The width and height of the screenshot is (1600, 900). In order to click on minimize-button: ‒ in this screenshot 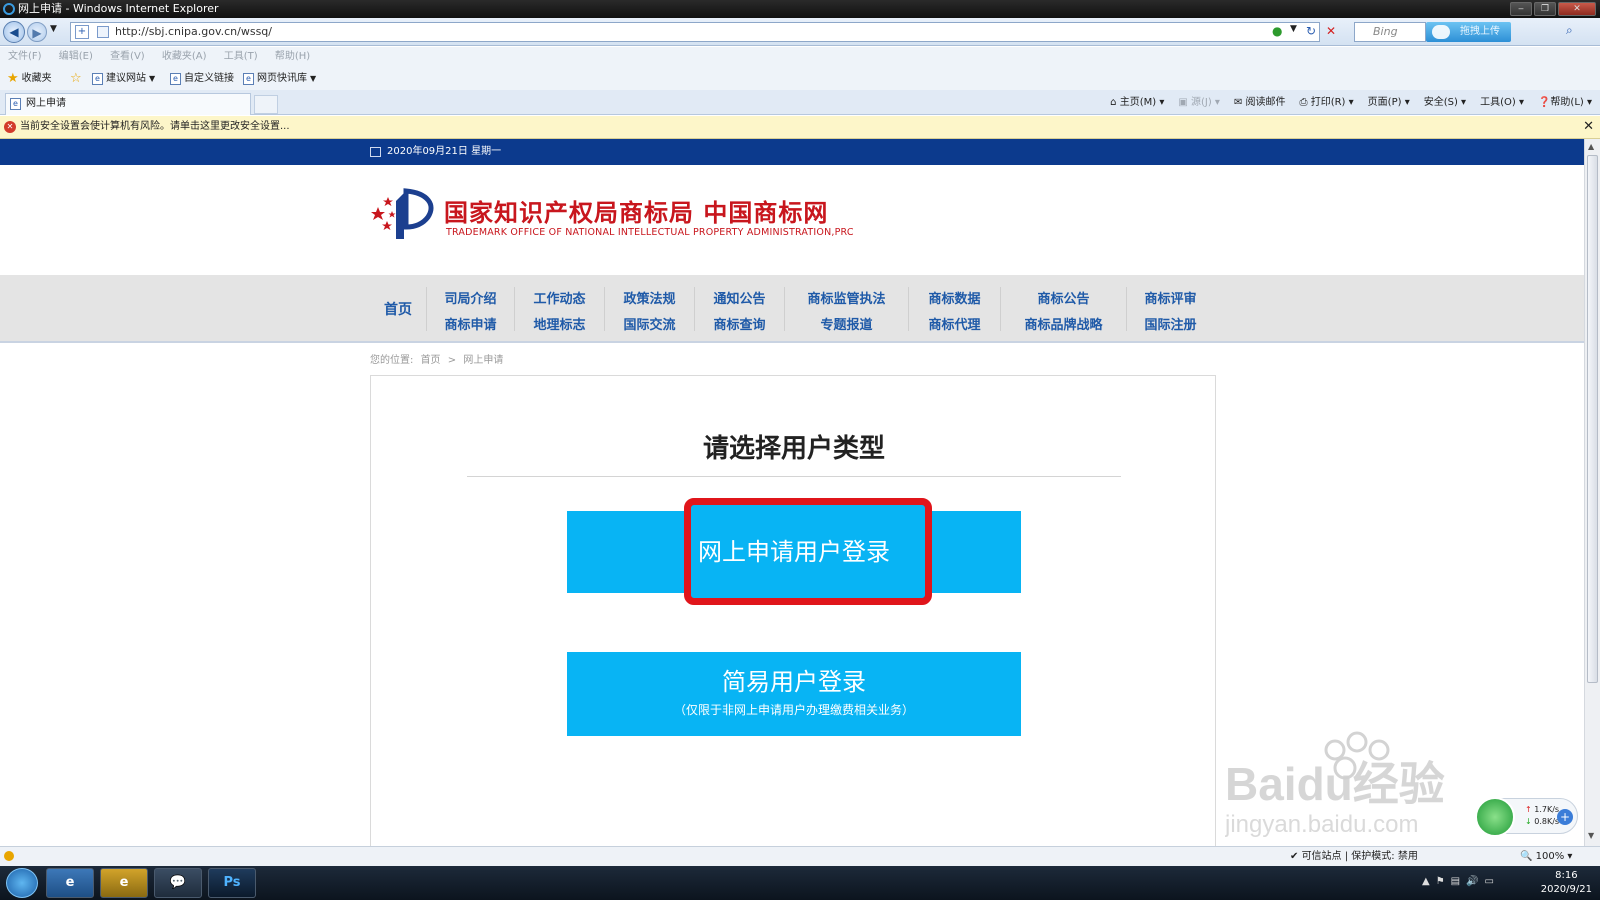, I will do `click(1521, 9)`.